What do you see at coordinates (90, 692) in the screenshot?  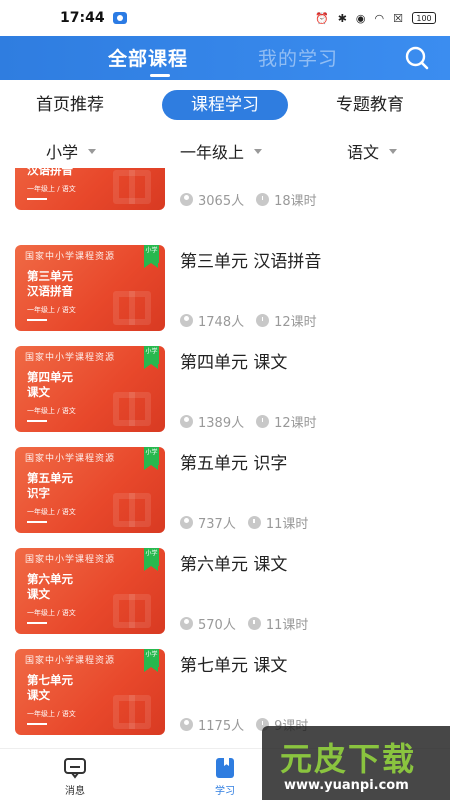 I see `course-thumbnail: 国家中小学课程资源 小学 第七单元 课文 一年级上 / 语文` at bounding box center [90, 692].